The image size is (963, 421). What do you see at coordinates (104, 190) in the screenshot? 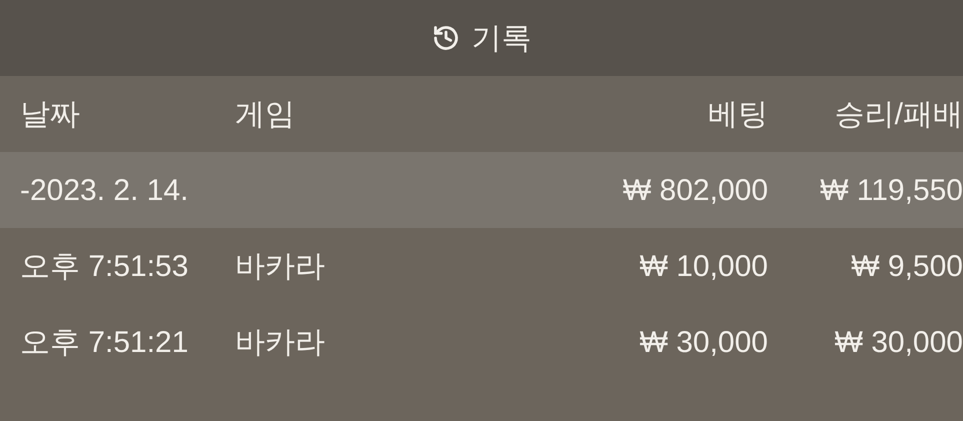
I see `date-cell-text: -2023. 2. 14.` at bounding box center [104, 190].